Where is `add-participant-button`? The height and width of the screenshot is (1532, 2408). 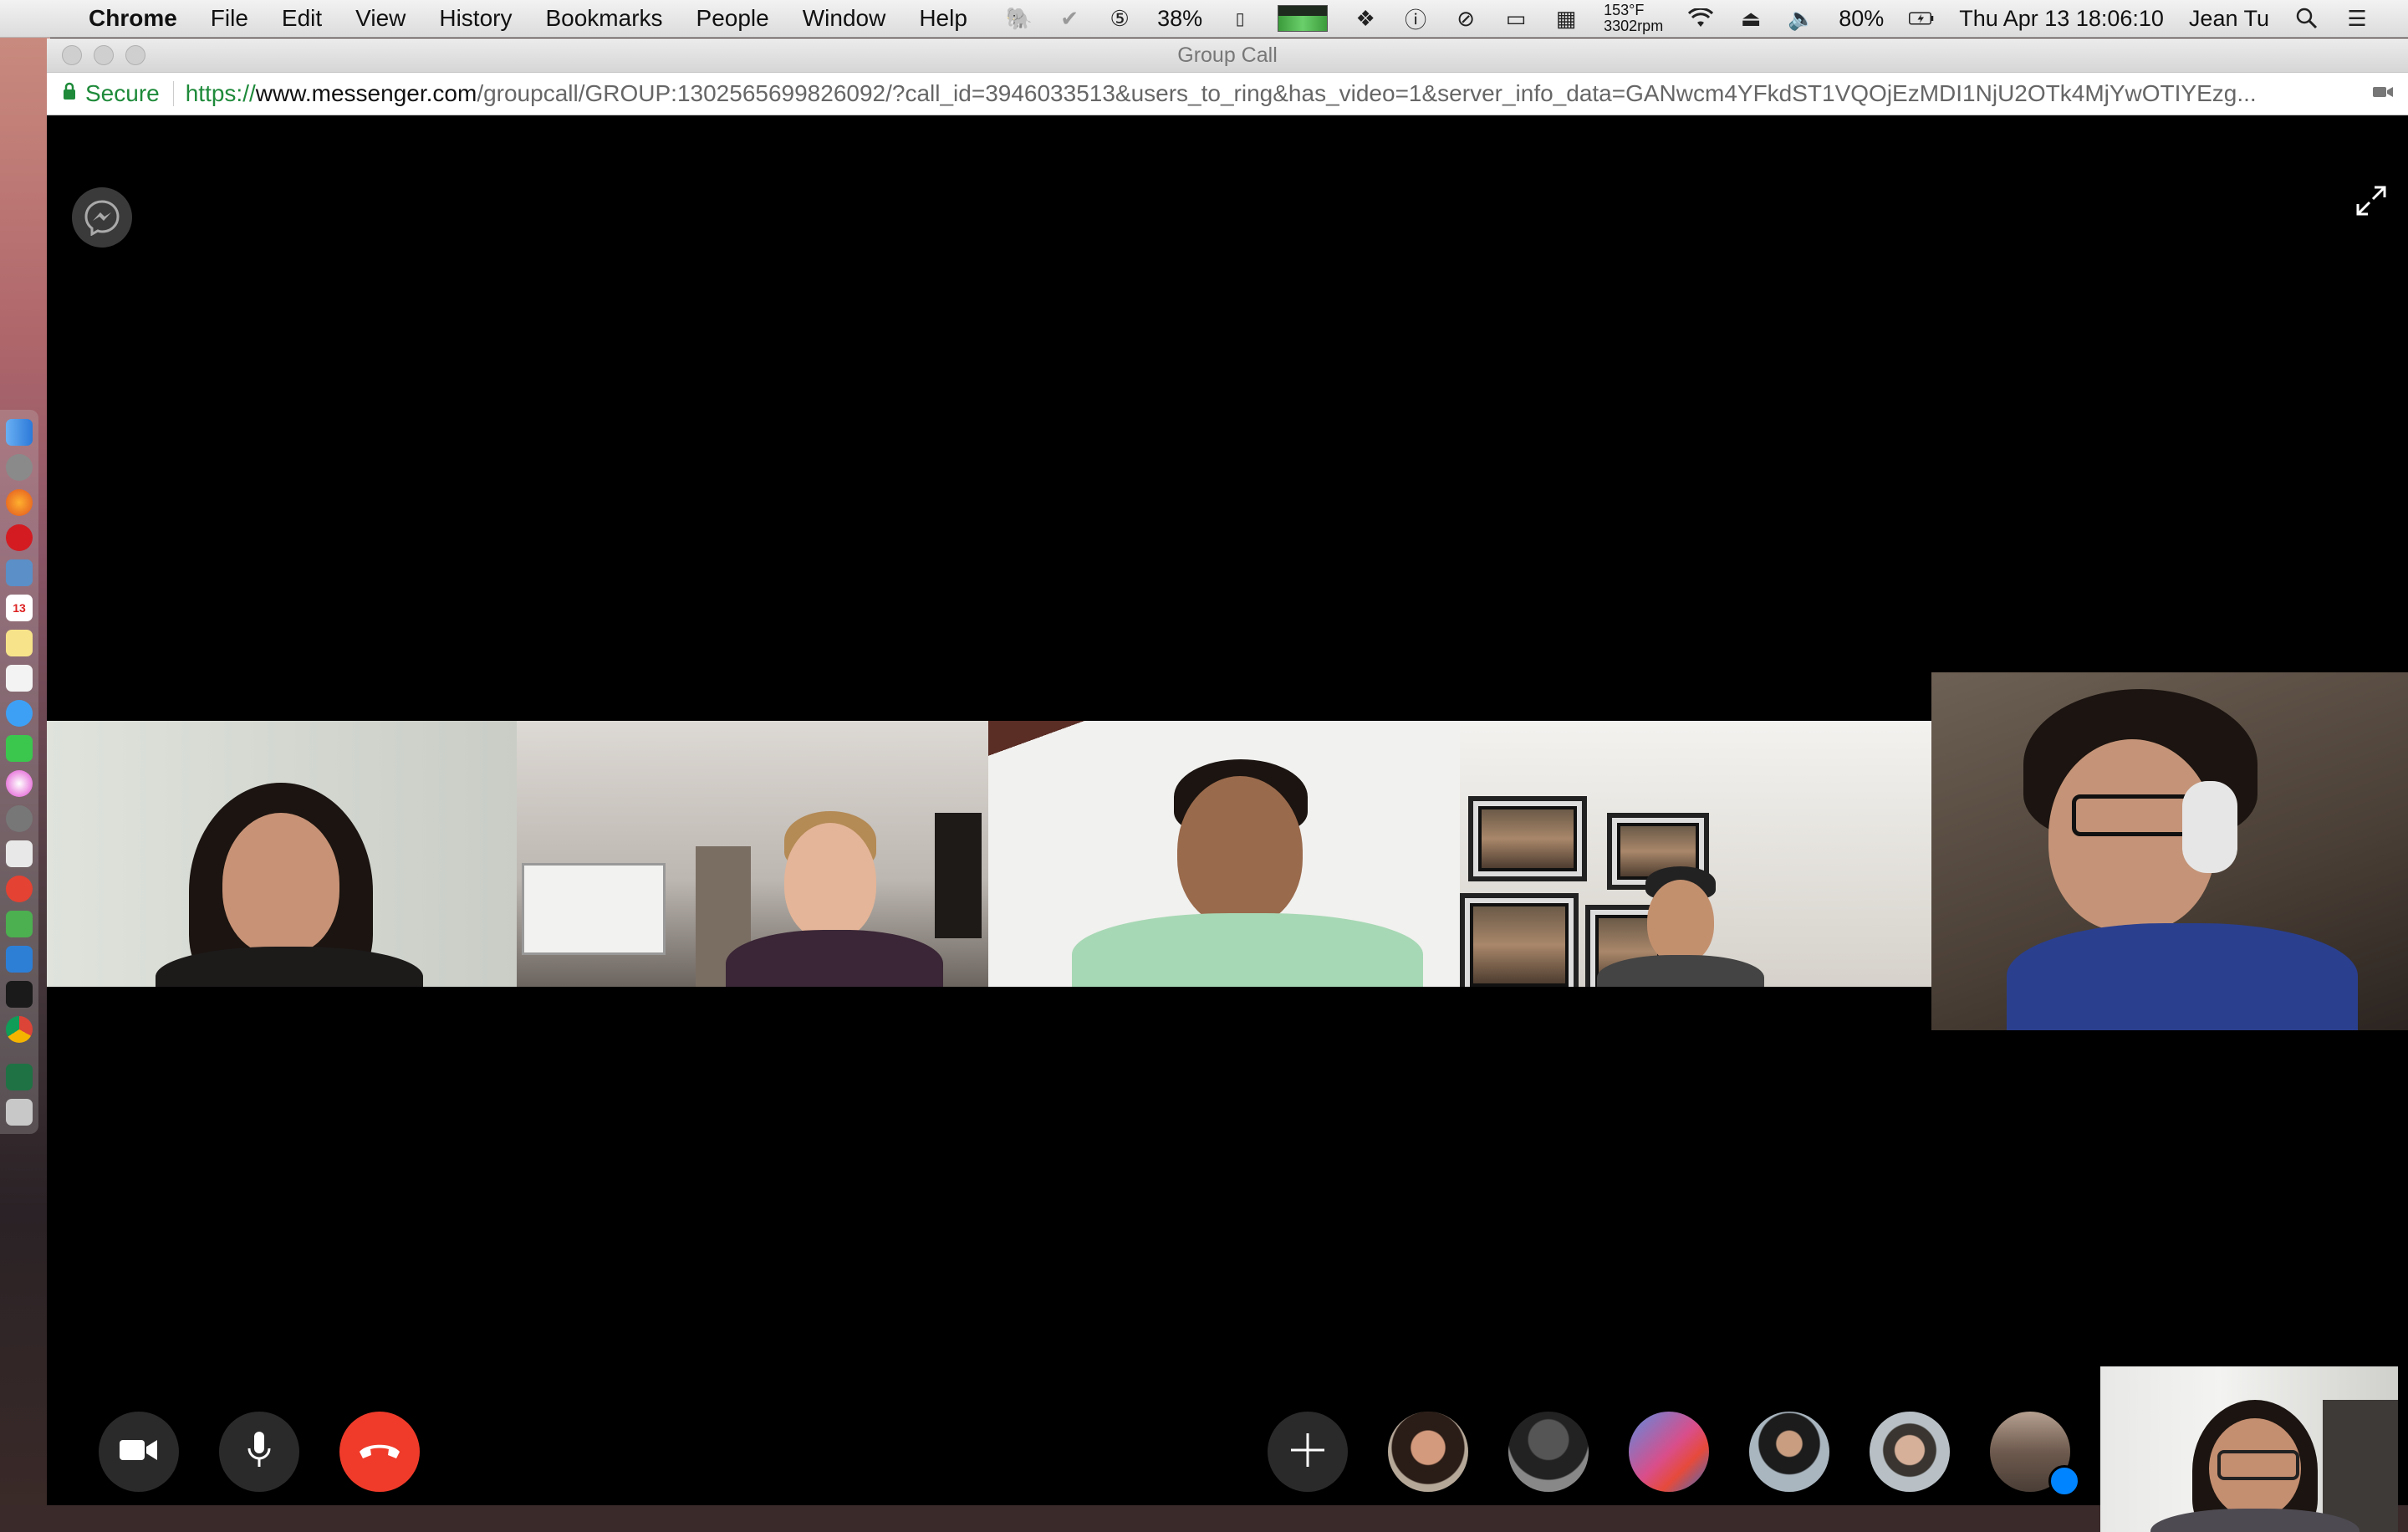 add-participant-button is located at coordinates (1308, 1452).